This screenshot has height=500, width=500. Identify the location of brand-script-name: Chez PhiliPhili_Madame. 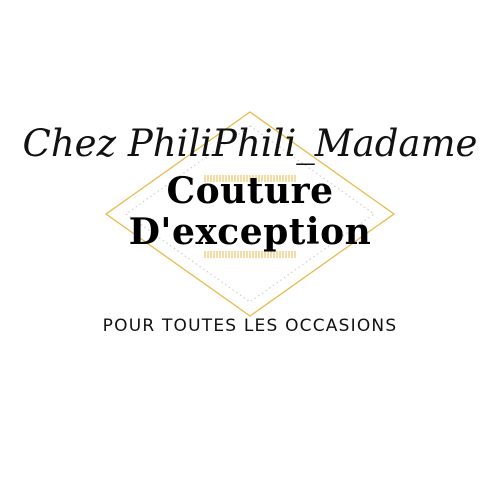
(250, 143).